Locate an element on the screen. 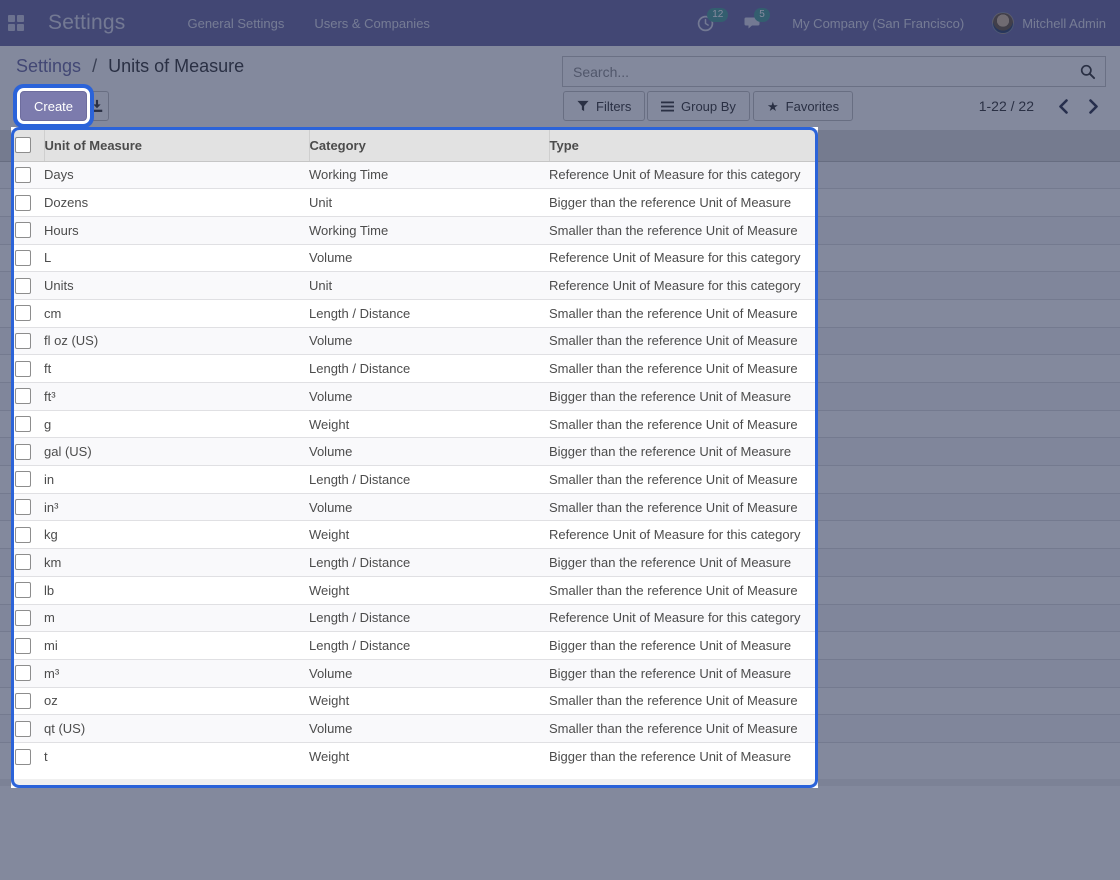 The image size is (1120, 880). cell-unit: L is located at coordinates (48, 258).